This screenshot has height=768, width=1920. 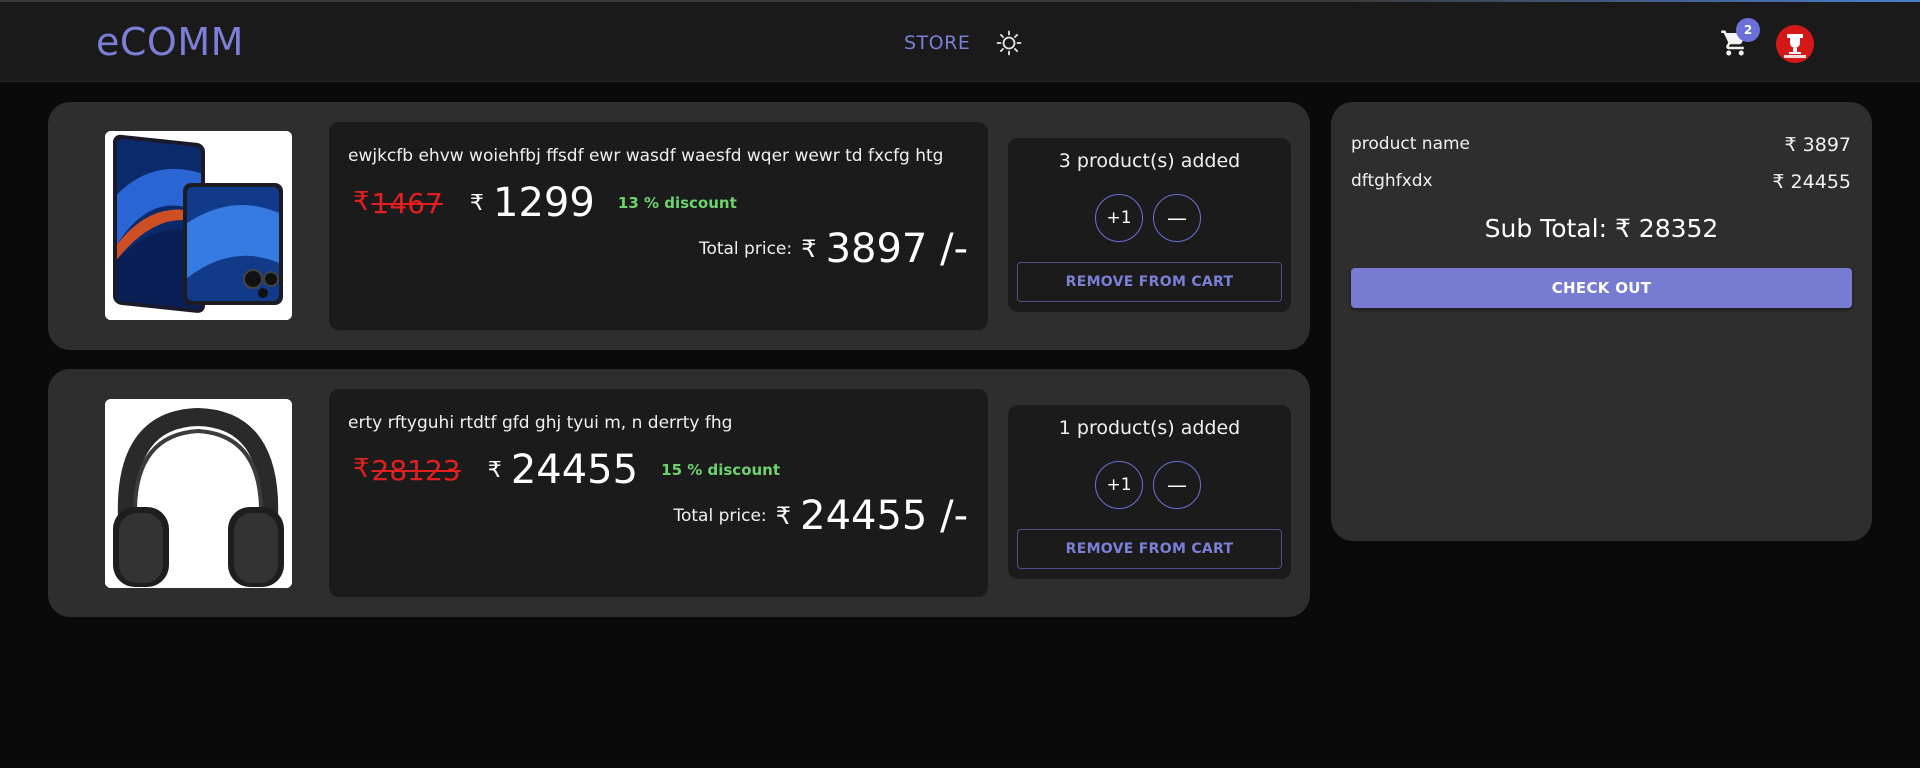 What do you see at coordinates (1601, 228) in the screenshot?
I see `subtotal: Sub Total: ₹ 28352` at bounding box center [1601, 228].